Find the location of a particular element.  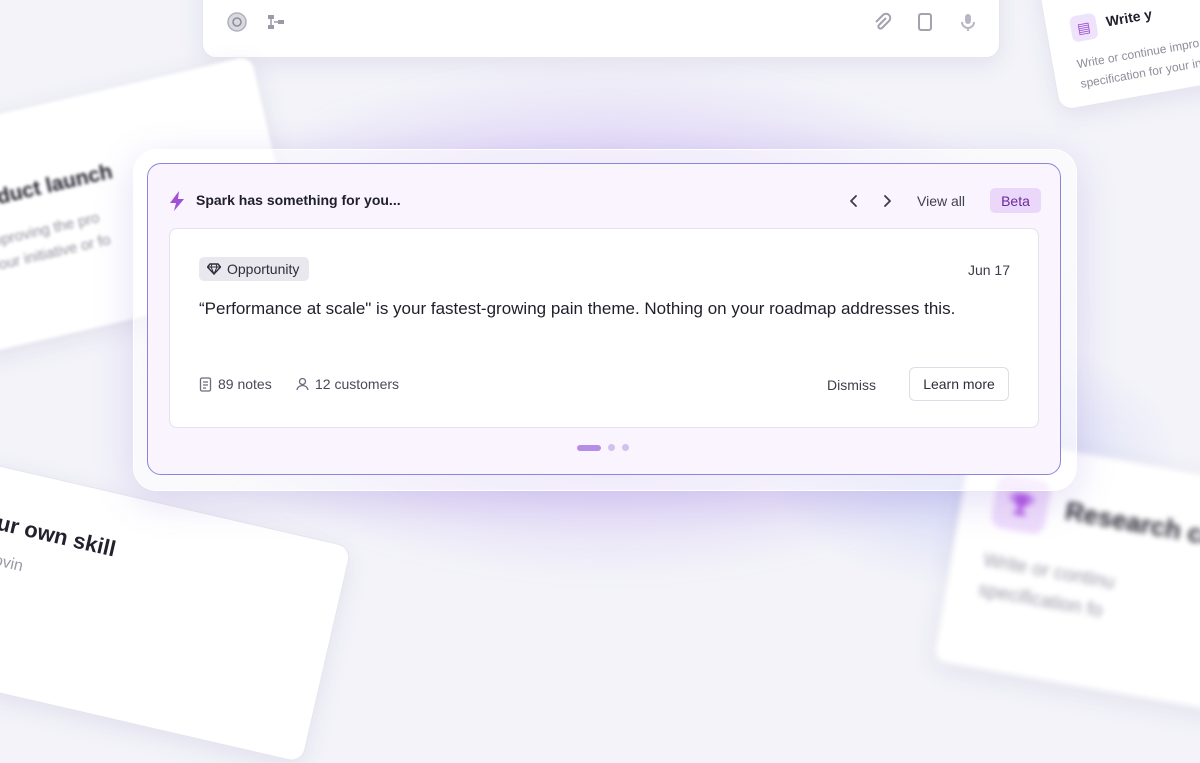

background-card-text: Write or continu specification fo is located at coordinates (1046, 586).